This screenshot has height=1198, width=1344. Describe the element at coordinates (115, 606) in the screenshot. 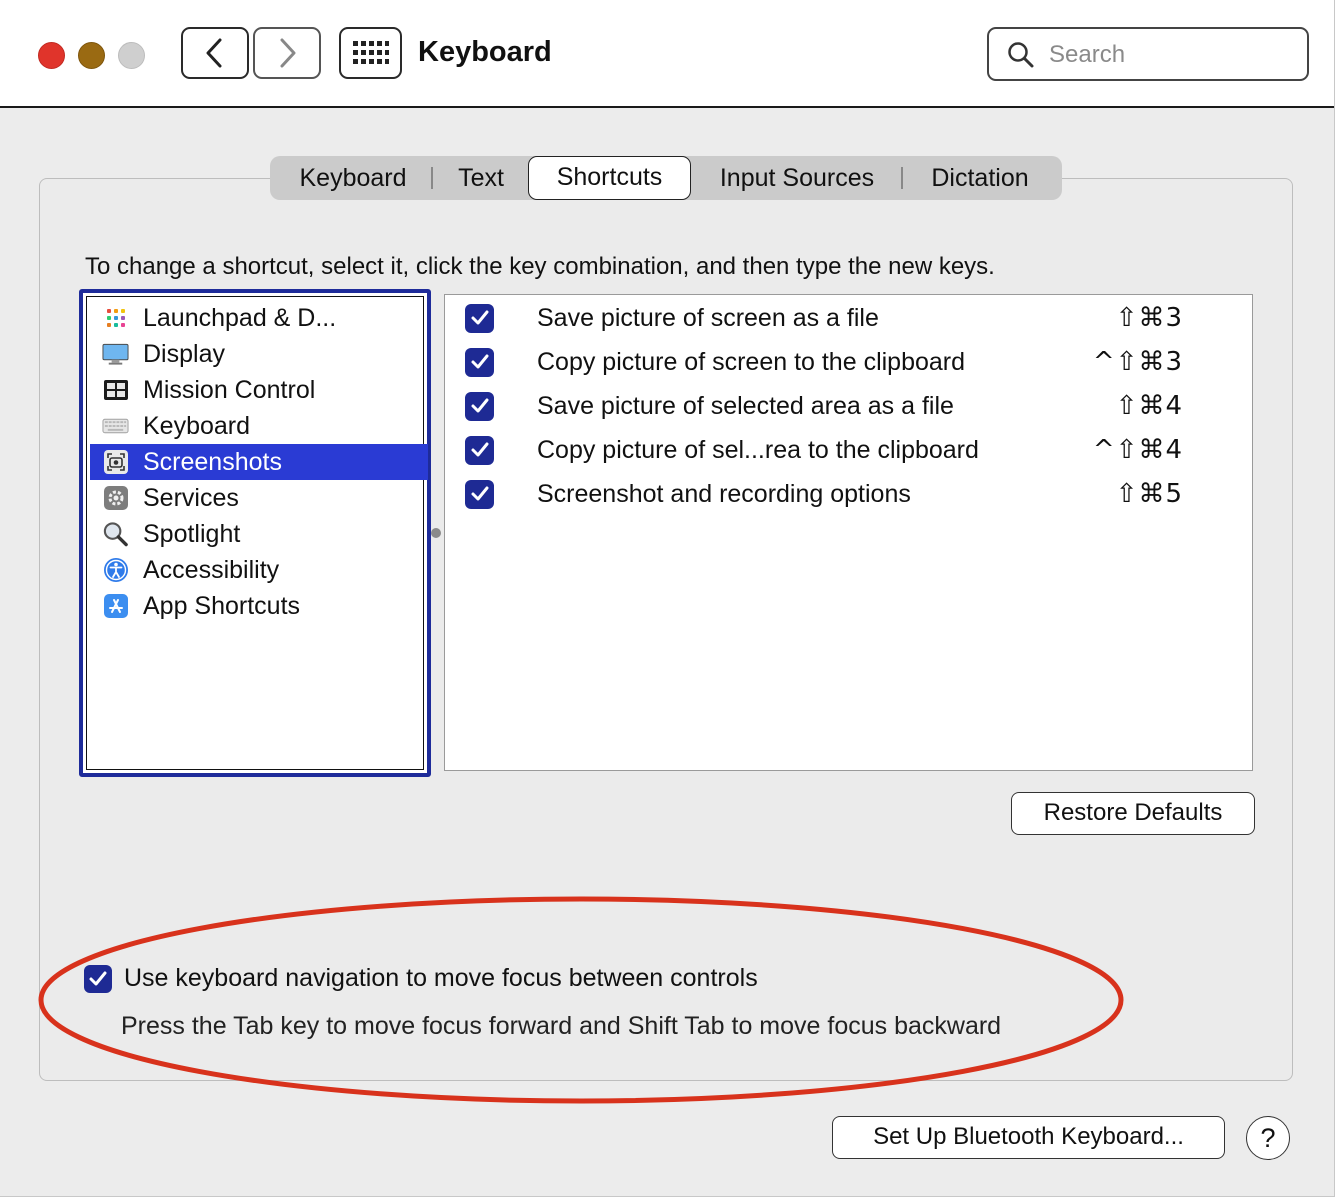

I see `app-store-icon` at that location.